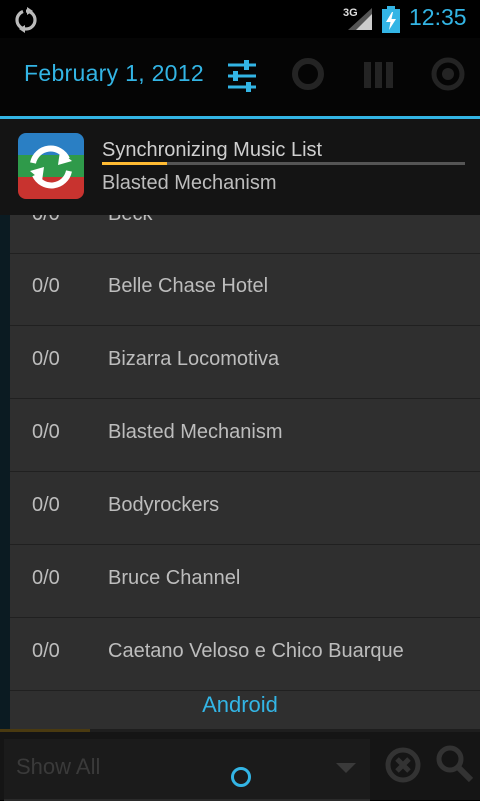 The image size is (480, 801). Describe the element at coordinates (403, 765) in the screenshot. I see `clear-icon` at that location.